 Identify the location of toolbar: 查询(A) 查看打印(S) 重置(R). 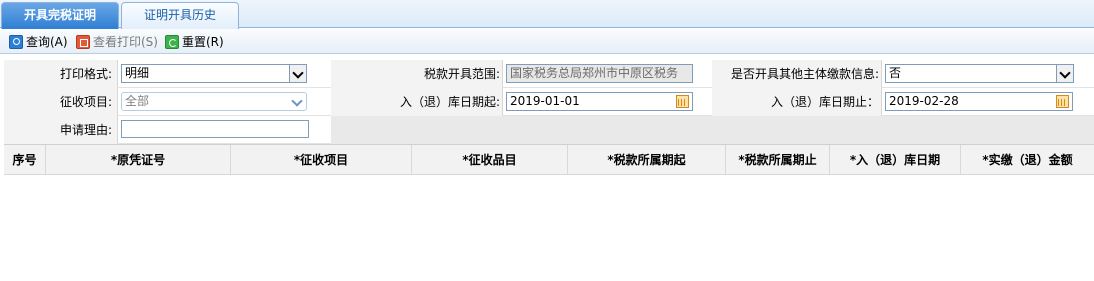
(547, 41).